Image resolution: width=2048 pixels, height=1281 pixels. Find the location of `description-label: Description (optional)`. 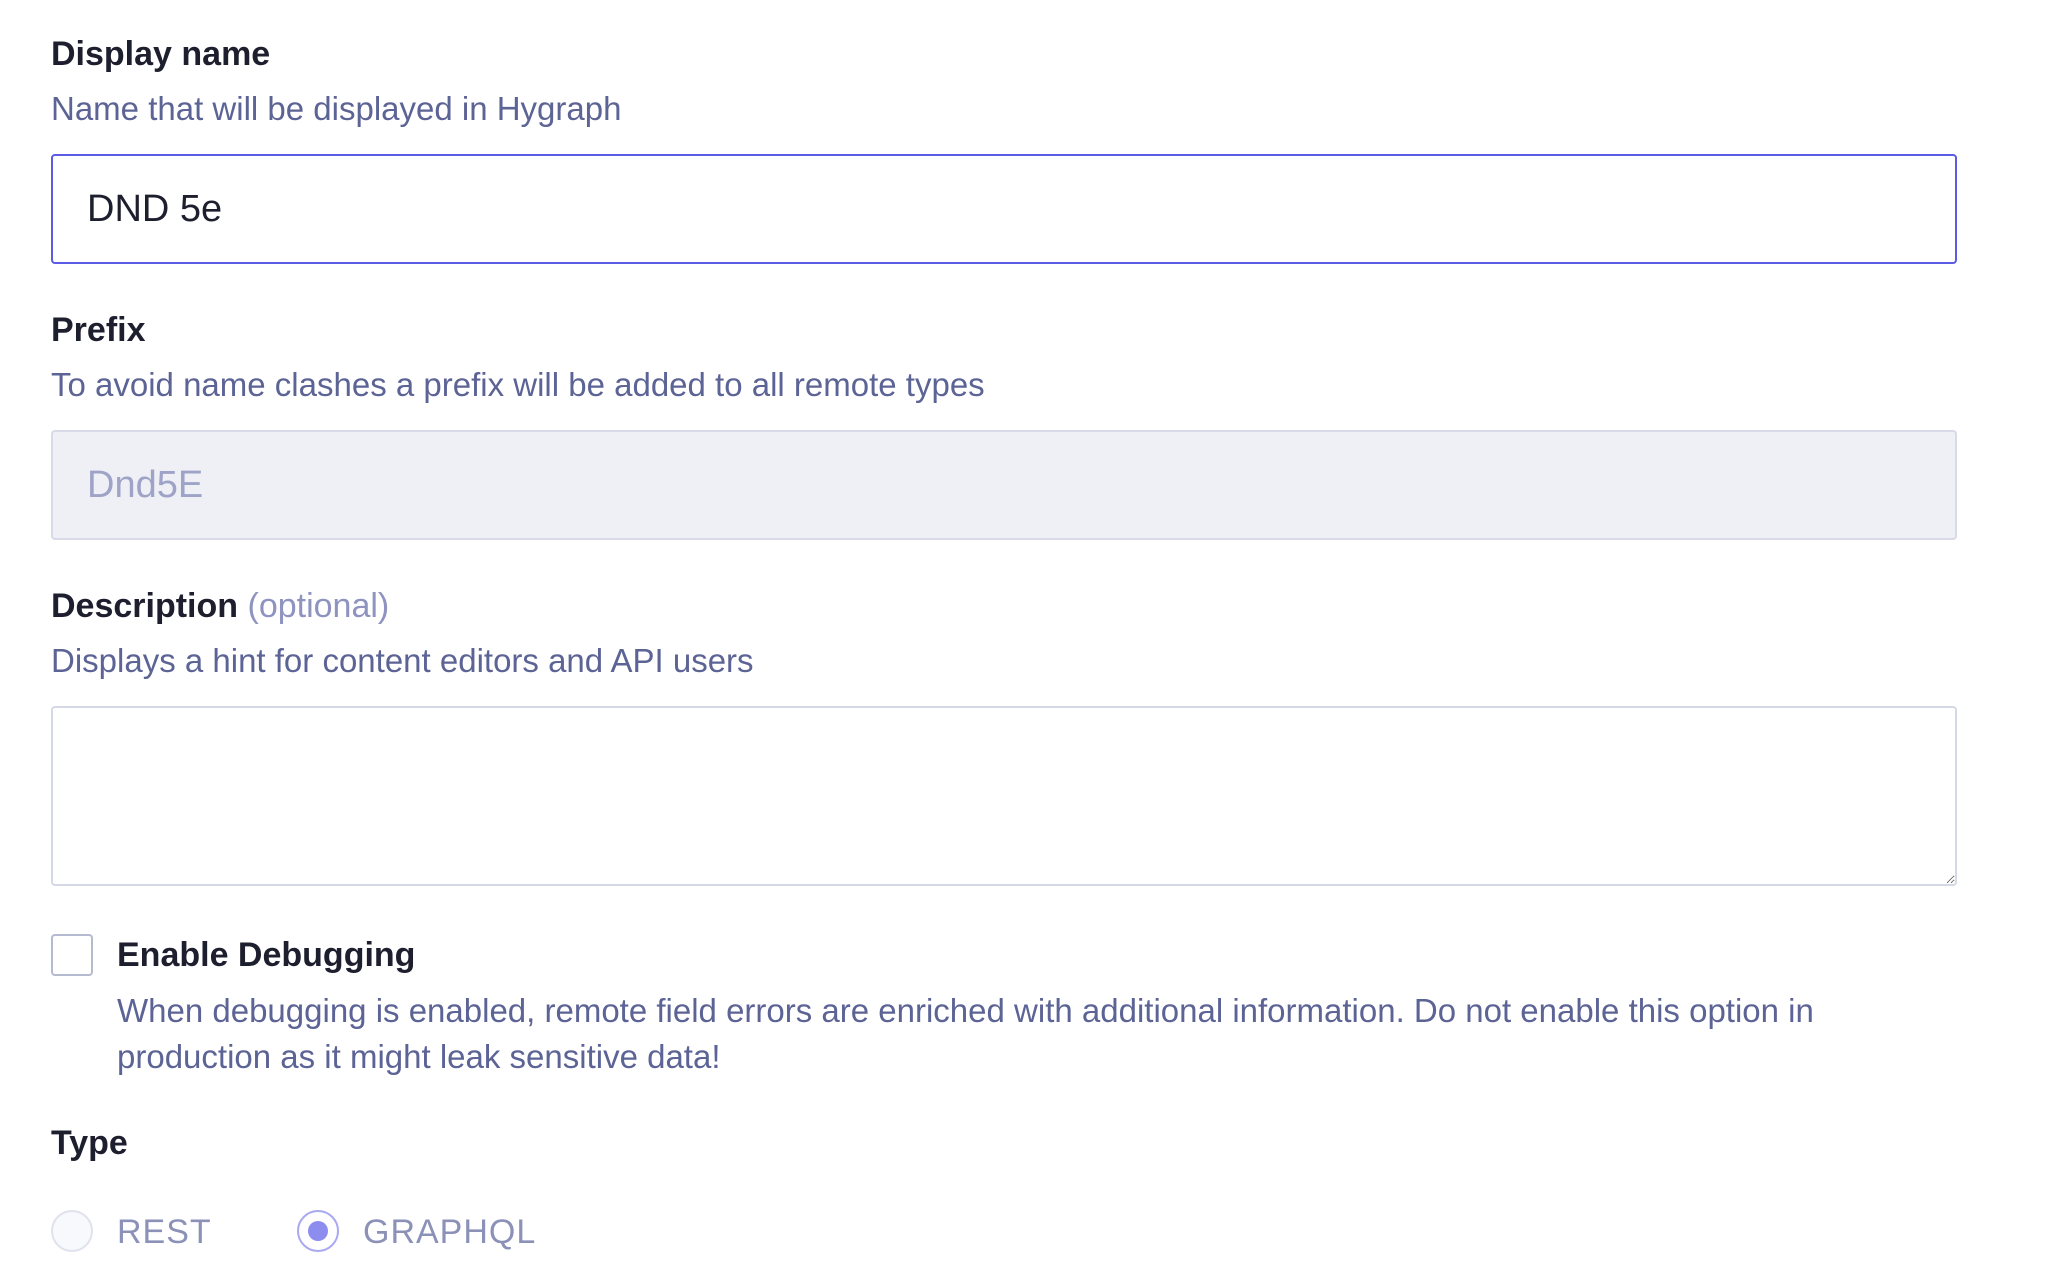

description-label: Description (optional) is located at coordinates (220, 606).